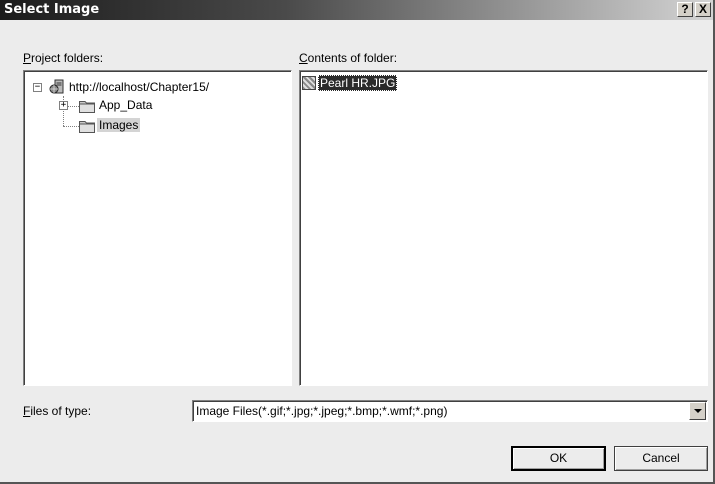 This screenshot has width=715, height=484. Describe the element at coordinates (309, 83) in the screenshot. I see `image-file-icon` at that location.